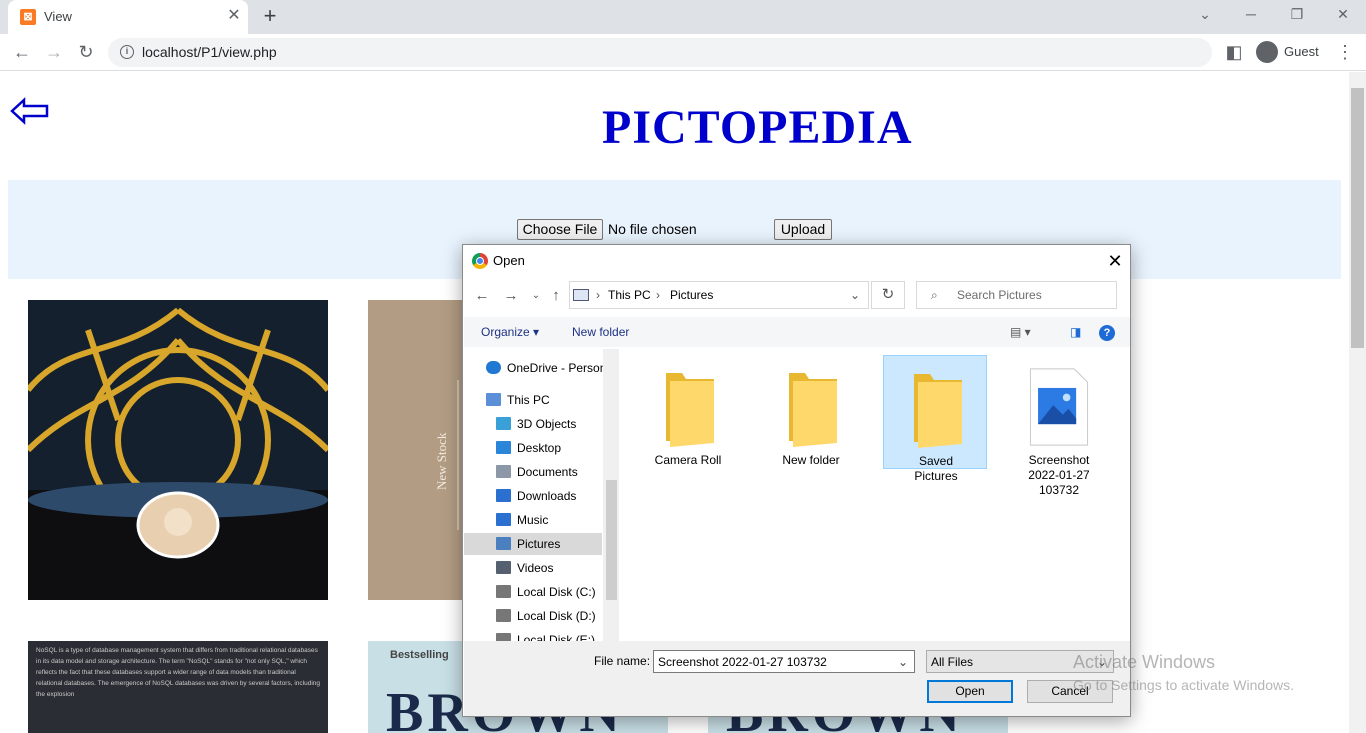  What do you see at coordinates (1115, 261) in the screenshot?
I see `dialog-close-icon: ✕` at bounding box center [1115, 261].